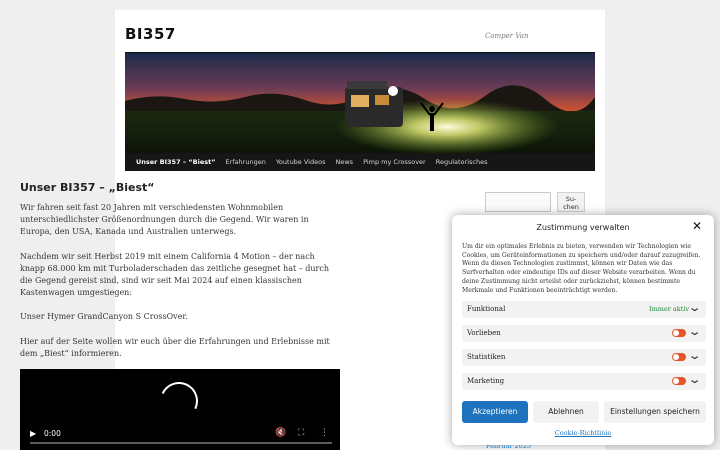 The height and width of the screenshot is (450, 720). I want to click on category-label: Funktional, so click(486, 309).